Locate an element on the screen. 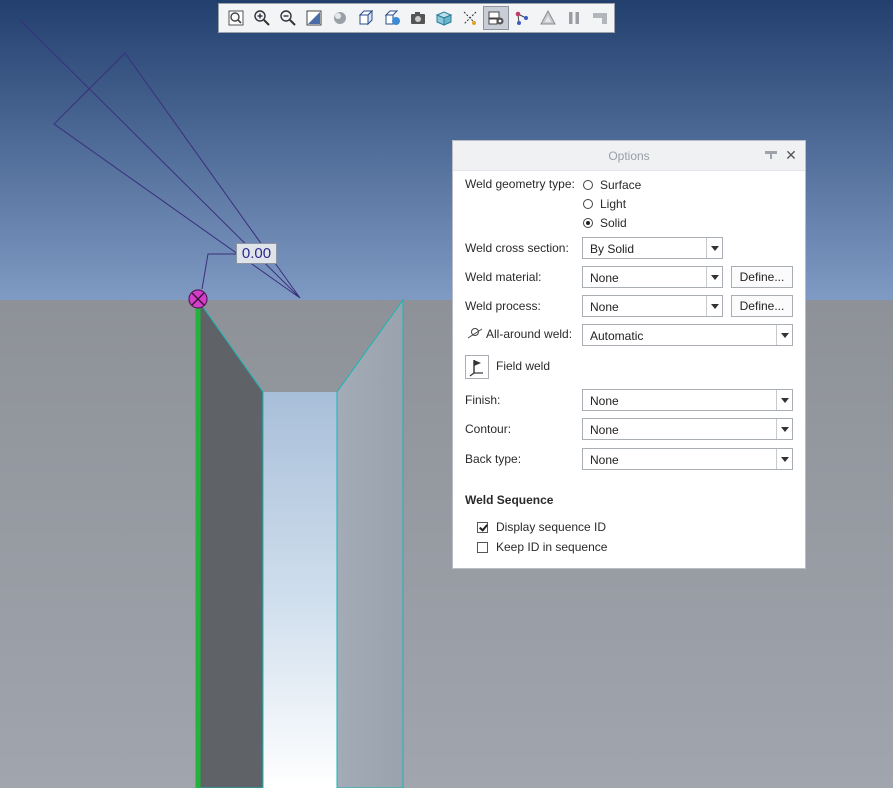 This screenshot has height=788, width=893. display-sequence-label: Display sequence ID is located at coordinates (551, 527).